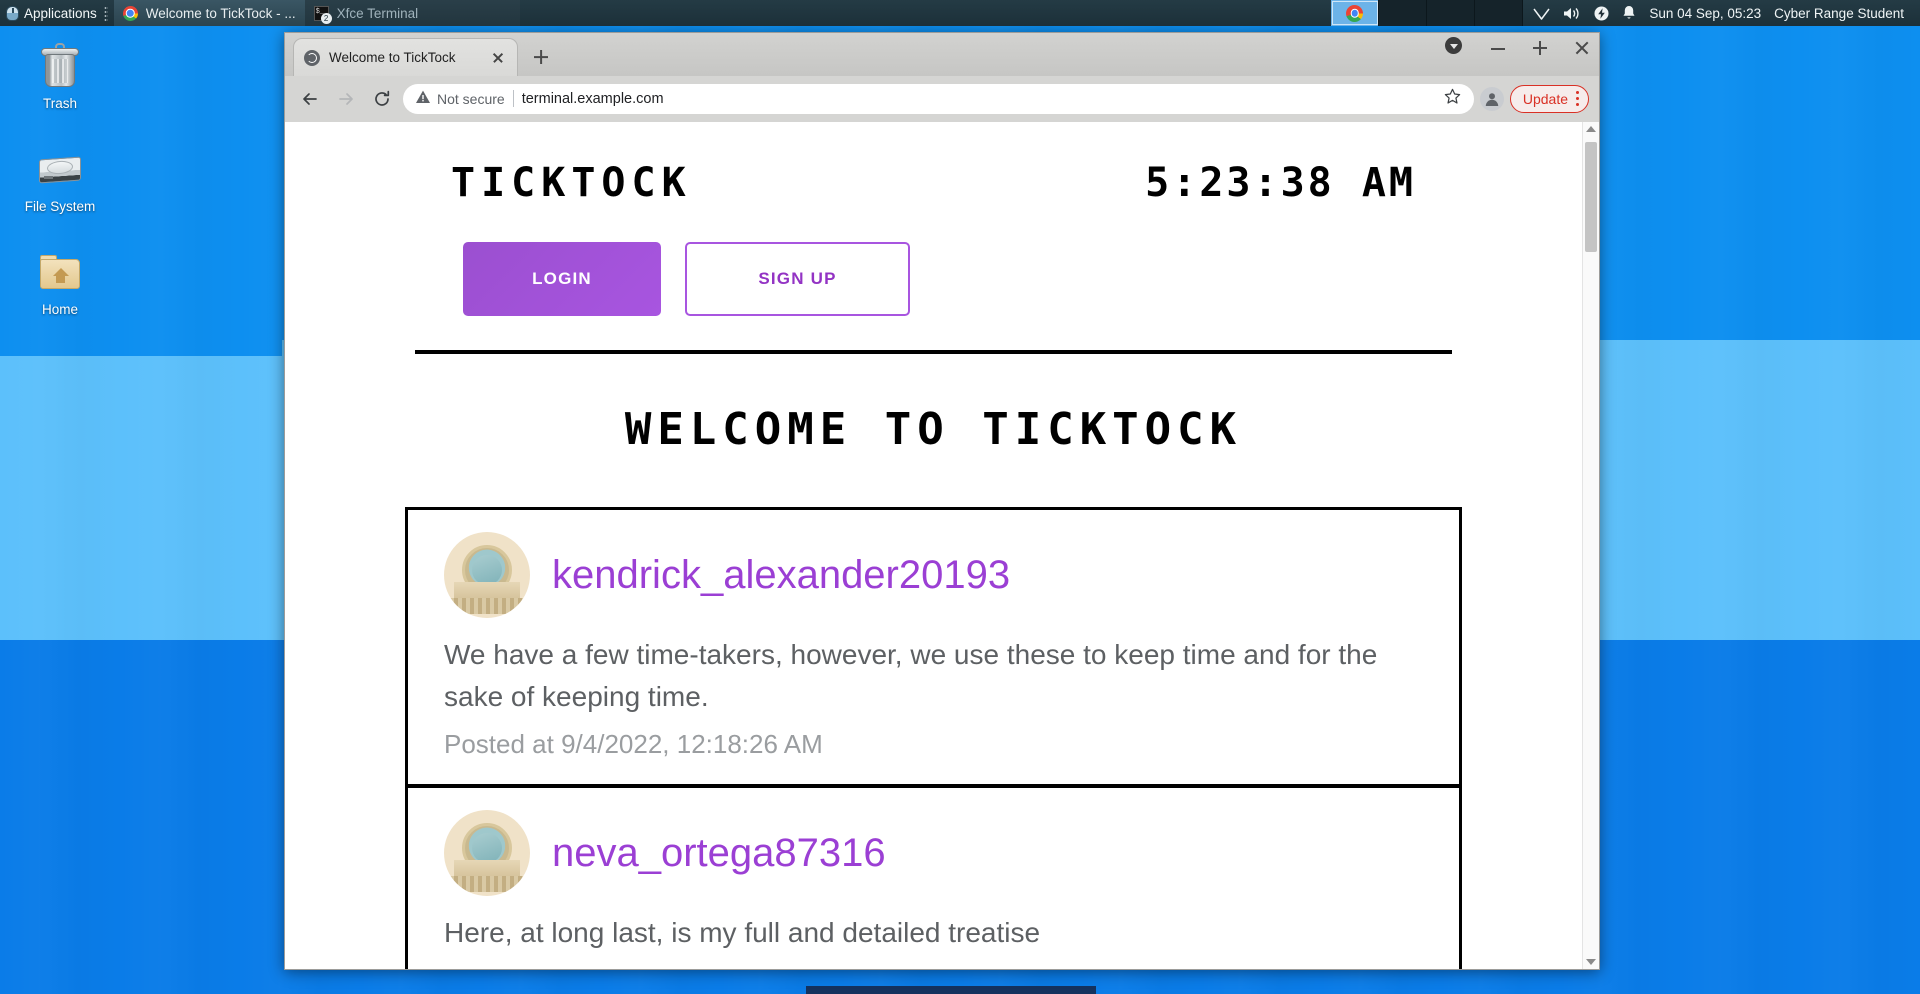 This screenshot has height=994, width=1920. Describe the element at coordinates (933, 261) in the screenshot. I see `auth-actions: LOGIN SIGN UP` at that location.